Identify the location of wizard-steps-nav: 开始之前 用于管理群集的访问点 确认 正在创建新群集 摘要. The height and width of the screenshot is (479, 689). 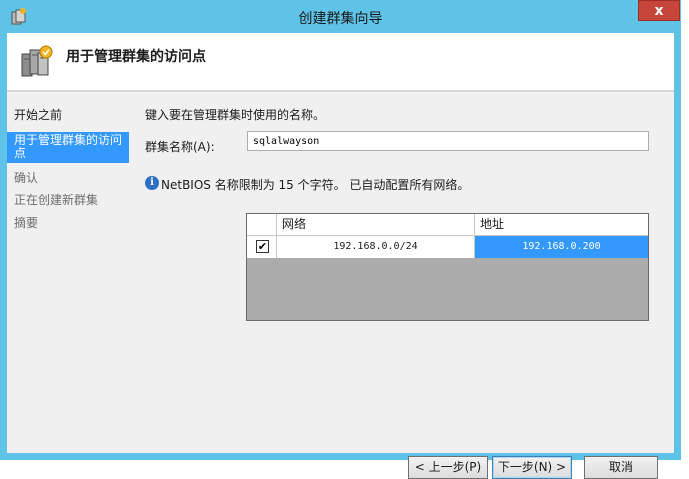
(68, 272).